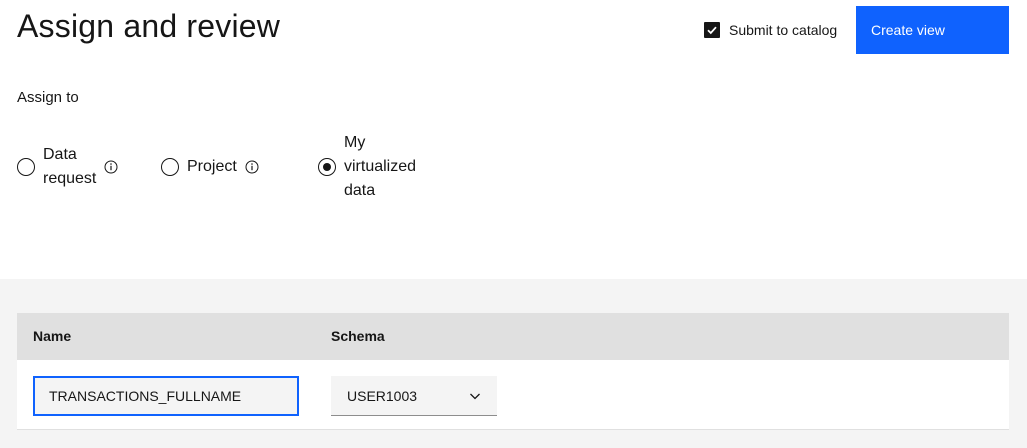 The width and height of the screenshot is (1027, 448). What do you see at coordinates (380, 166) in the screenshot?
I see `radio-my-virtualized-data-label: My virtualized data` at bounding box center [380, 166].